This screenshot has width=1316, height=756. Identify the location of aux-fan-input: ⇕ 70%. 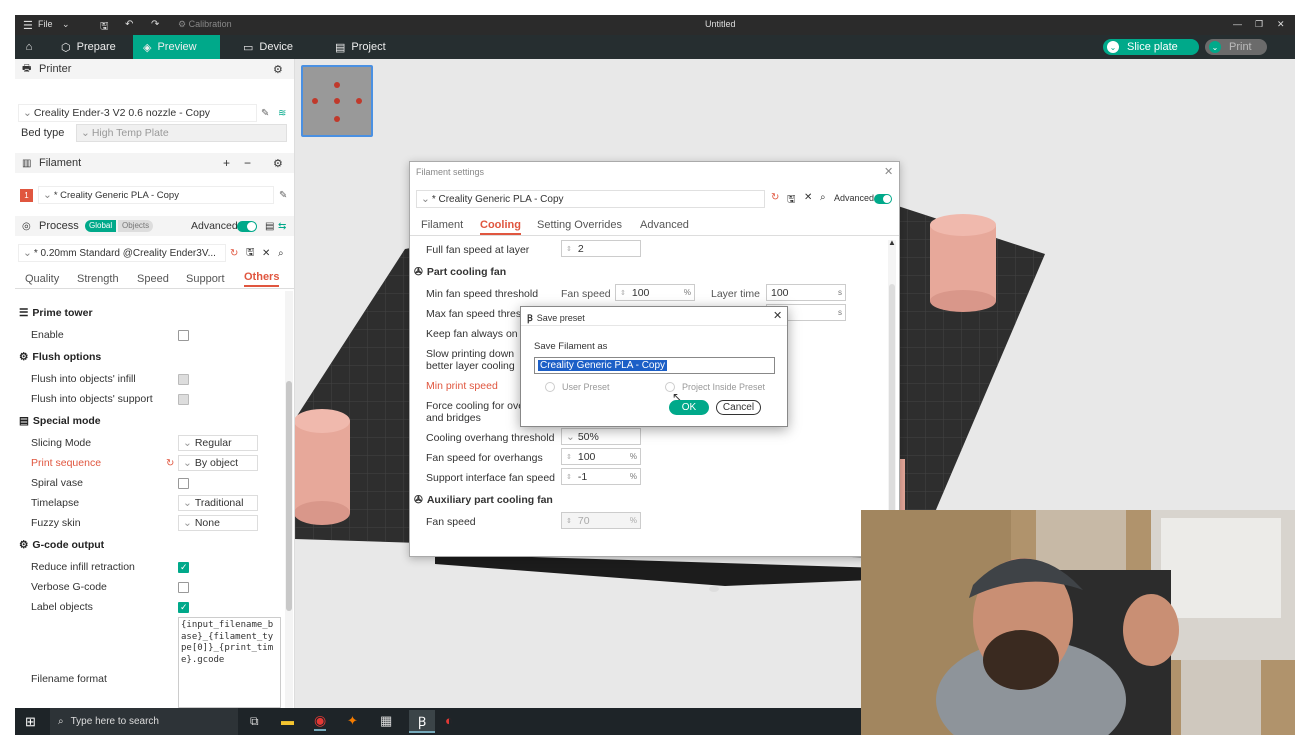
(601, 520).